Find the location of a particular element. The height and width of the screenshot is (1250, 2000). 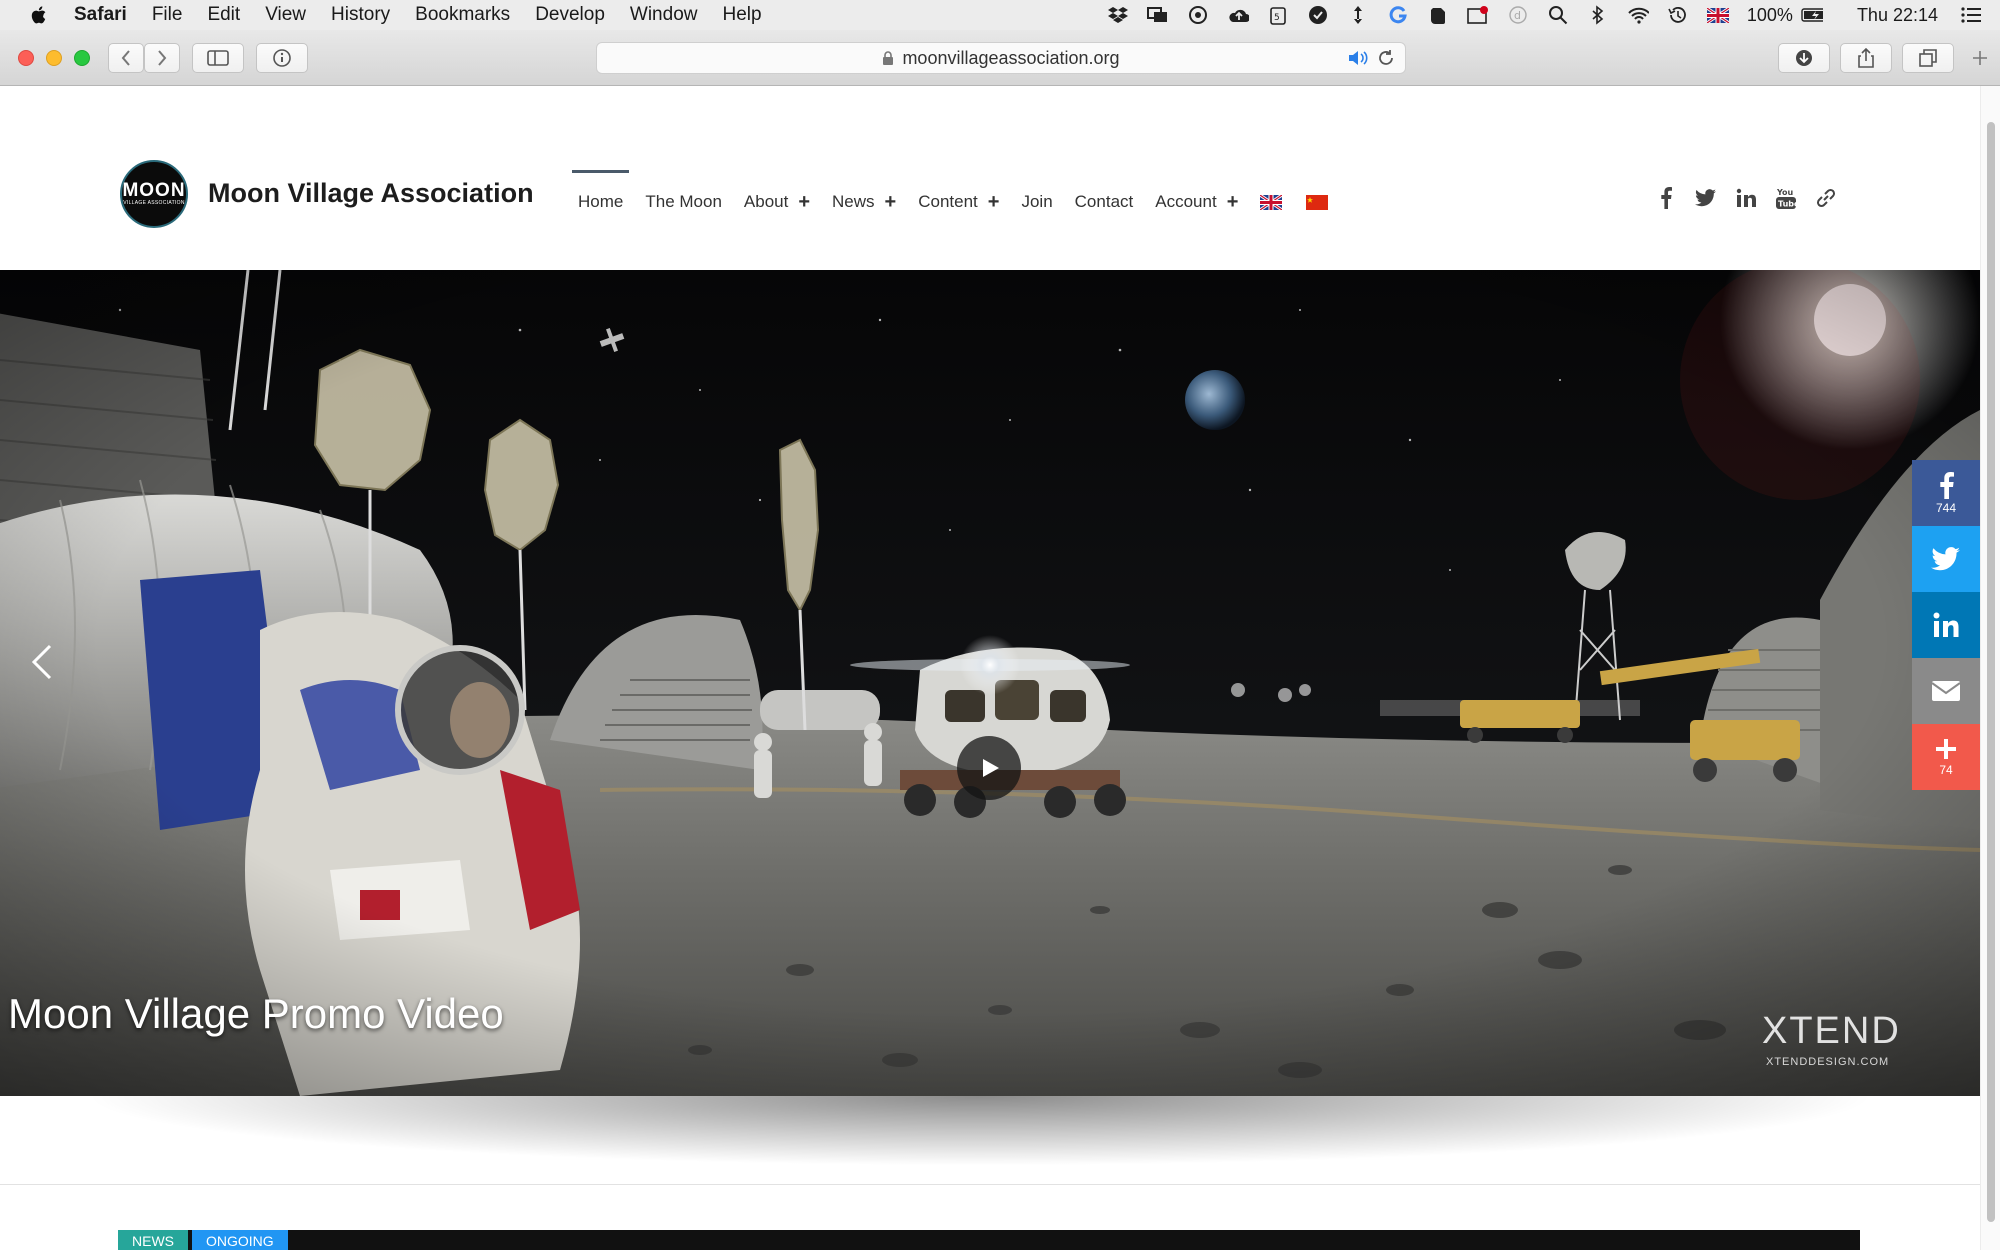

share-twitter-button is located at coordinates (1946, 559).